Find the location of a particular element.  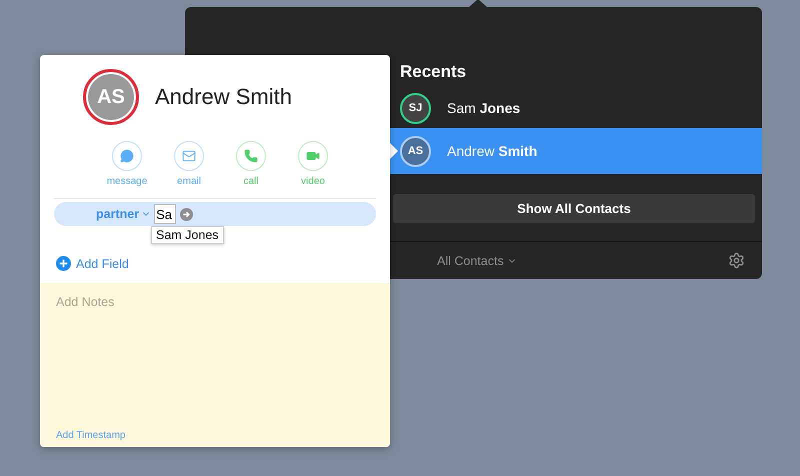

video-camera-icon is located at coordinates (313, 156).